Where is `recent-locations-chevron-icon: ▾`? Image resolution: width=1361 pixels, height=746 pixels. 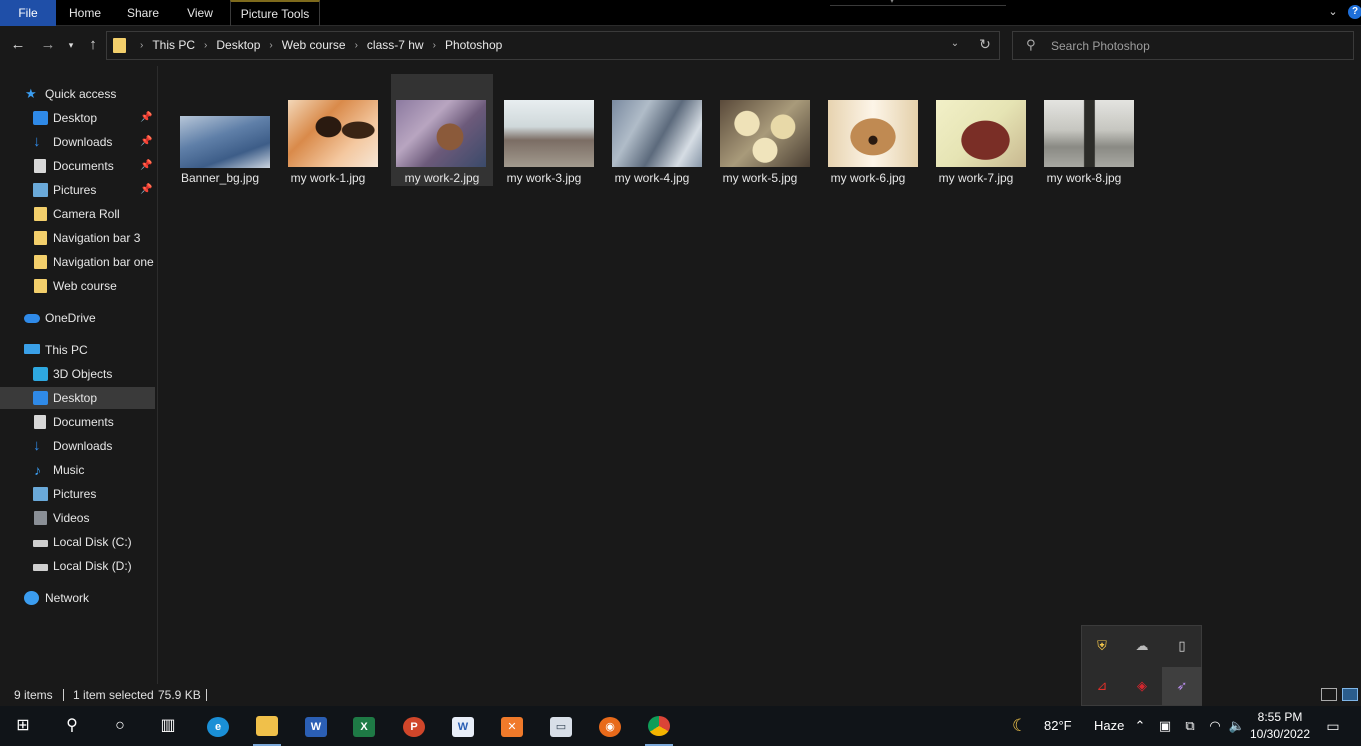 recent-locations-chevron-icon: ▾ is located at coordinates (71, 45).